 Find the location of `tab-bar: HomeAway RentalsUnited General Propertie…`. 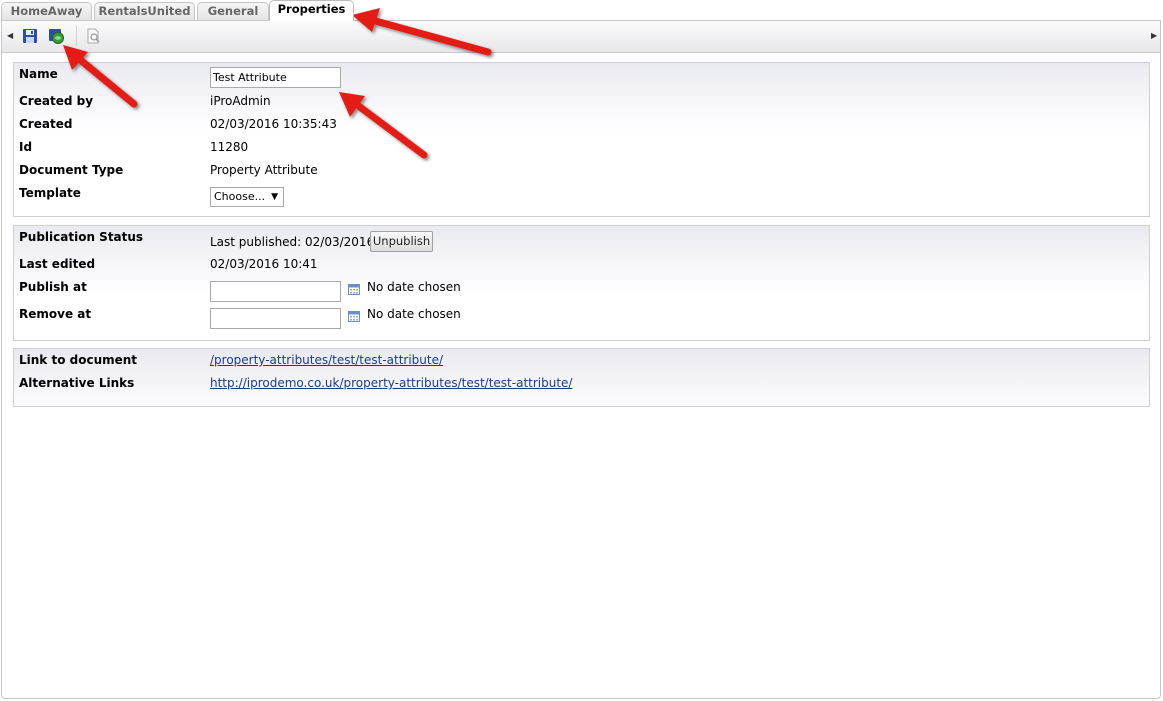

tab-bar: HomeAway RentalsUnited General Propertie… is located at coordinates (581, 10).